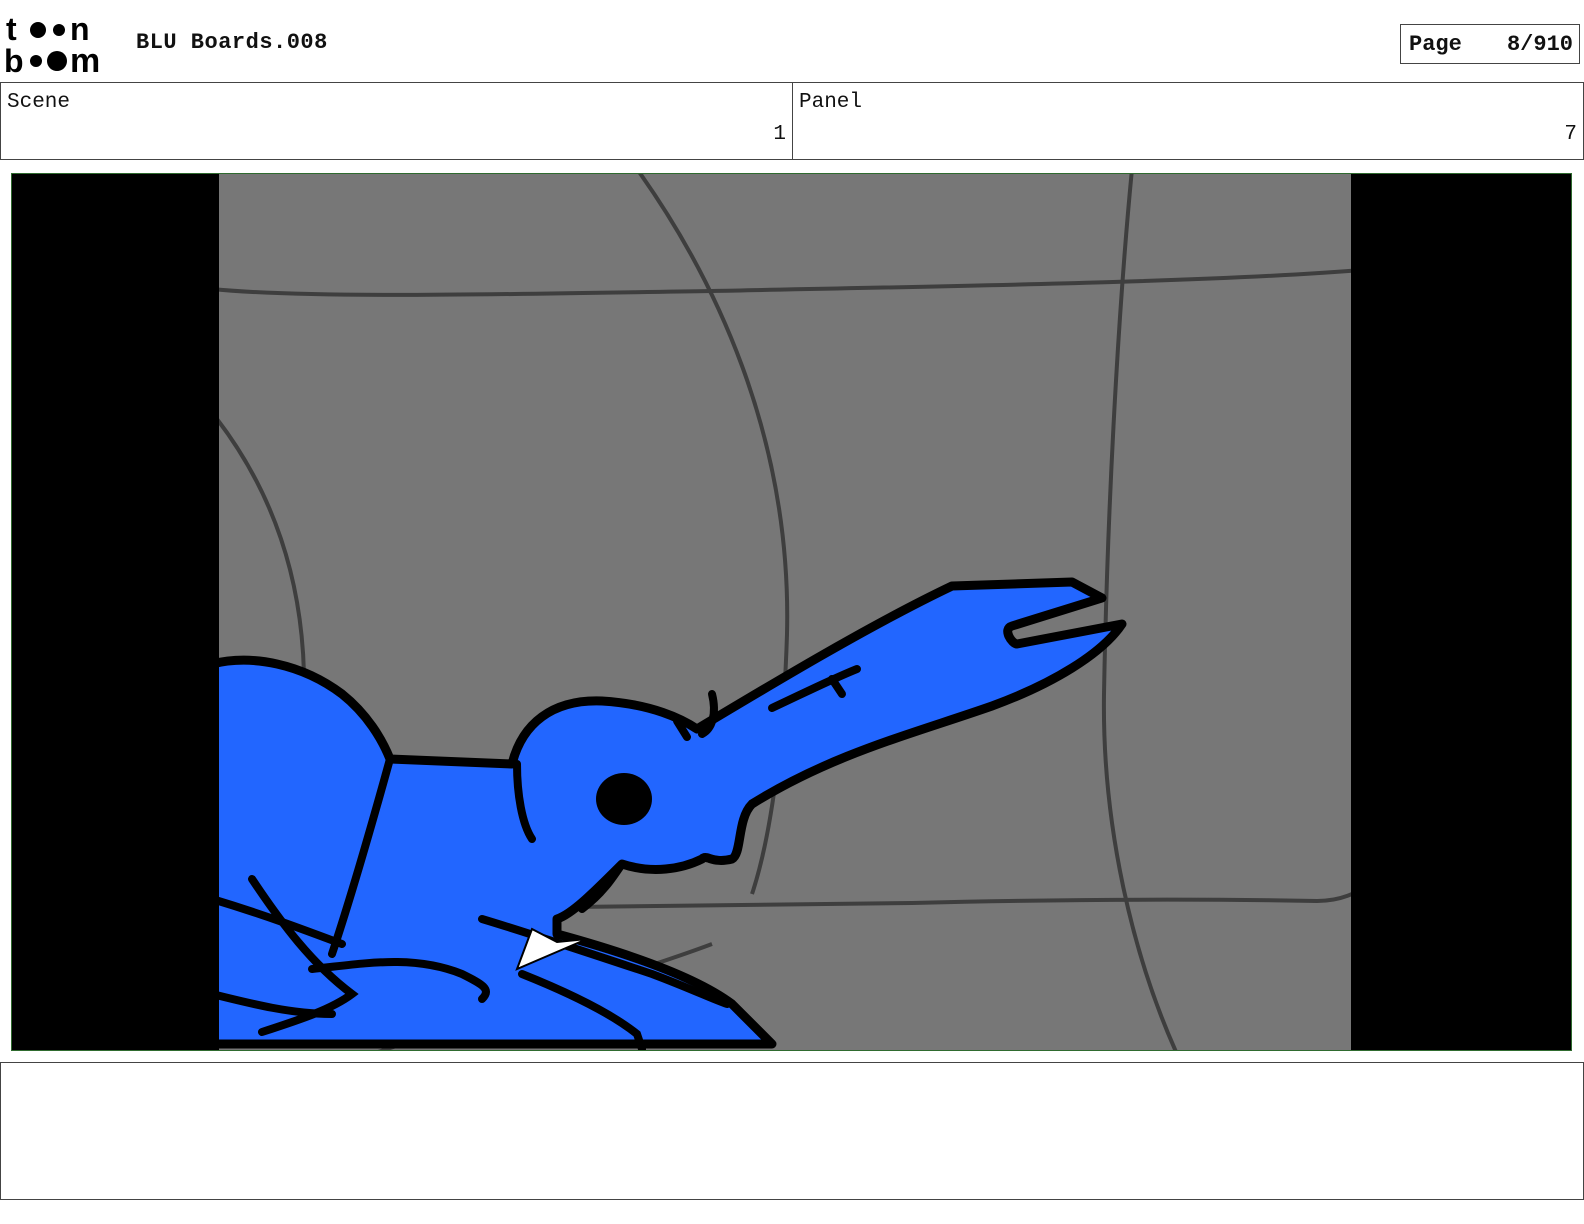  I want to click on panel-number: 7, so click(1570, 134).